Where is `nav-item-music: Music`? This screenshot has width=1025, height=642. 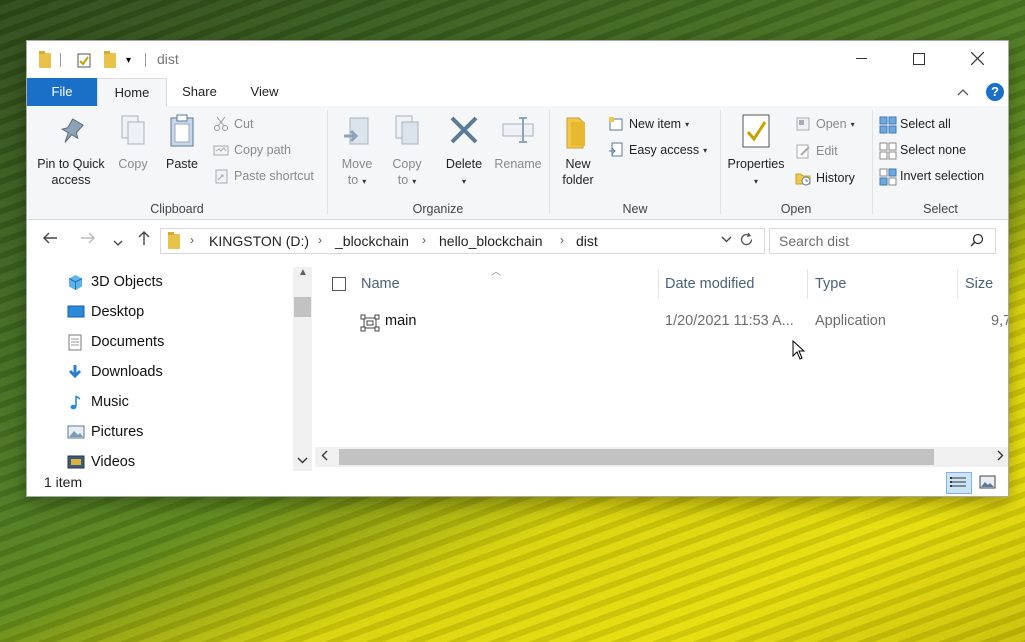 nav-item-music: Music is located at coordinates (98, 402).